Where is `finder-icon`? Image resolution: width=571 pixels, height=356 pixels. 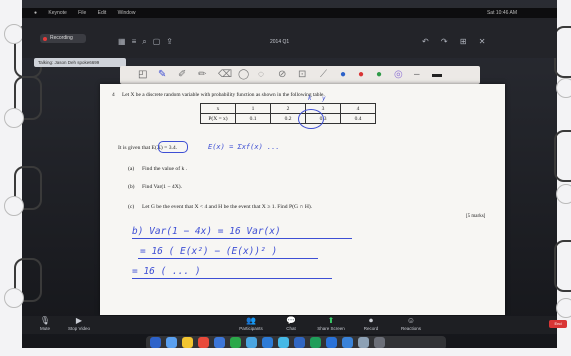
finder-icon is located at coordinates (155, 342).